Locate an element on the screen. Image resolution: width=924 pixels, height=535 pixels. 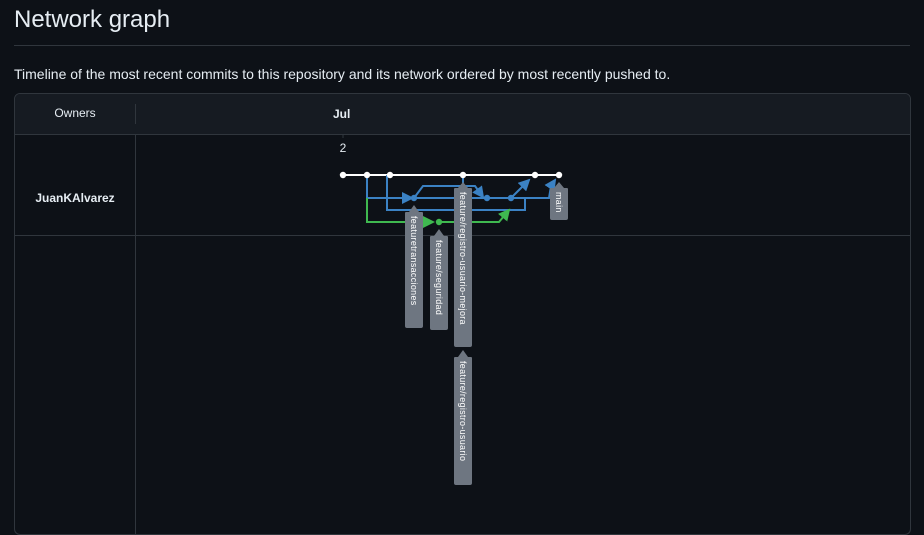
title-divider is located at coordinates (462, 45).